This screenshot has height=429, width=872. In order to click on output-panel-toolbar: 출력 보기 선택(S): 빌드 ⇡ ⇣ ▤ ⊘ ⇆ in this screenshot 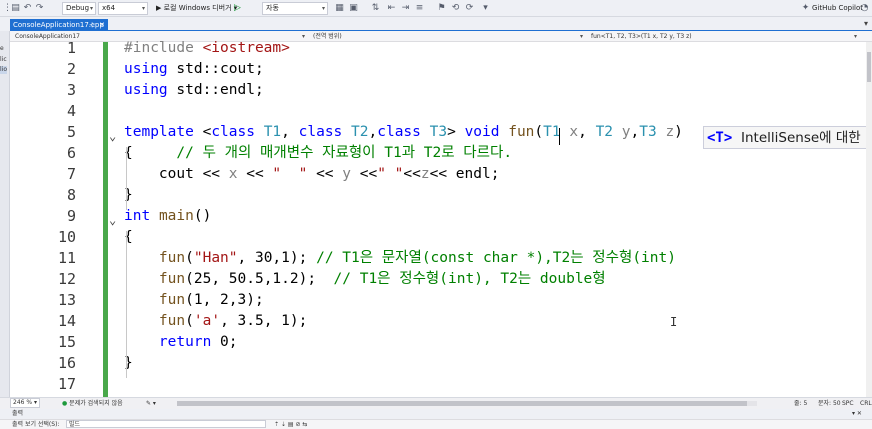, I will do `click(436, 424)`.